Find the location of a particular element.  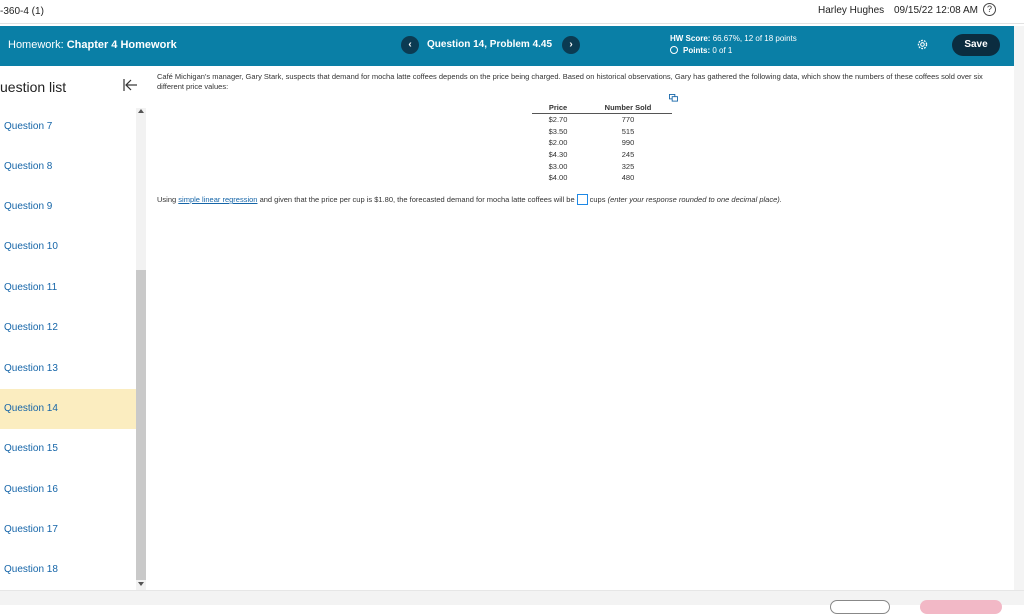

price-cell: $4.00 is located at coordinates (558, 178).